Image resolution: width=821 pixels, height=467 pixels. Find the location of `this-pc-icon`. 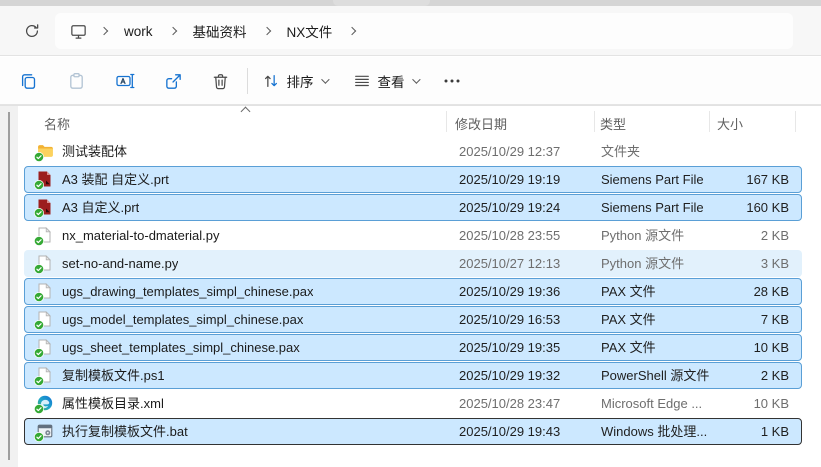

this-pc-icon is located at coordinates (78, 31).